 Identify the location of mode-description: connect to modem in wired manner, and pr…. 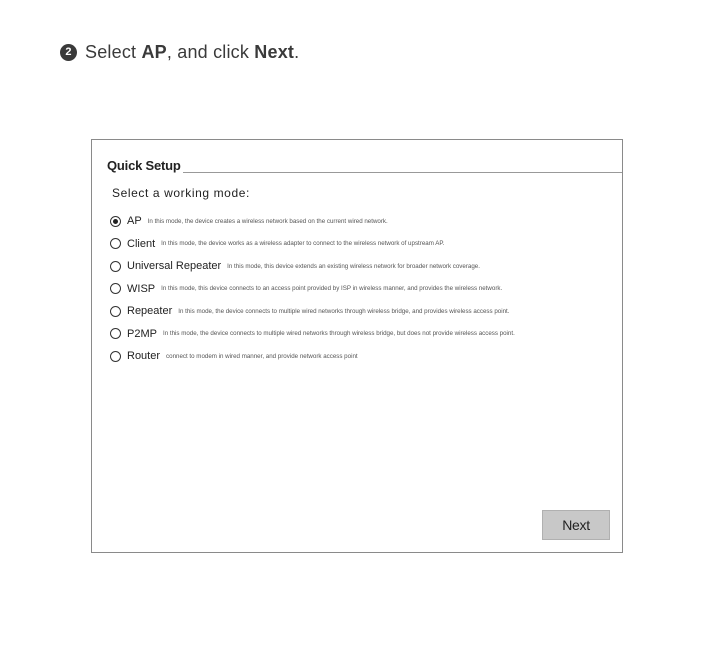
(262, 356).